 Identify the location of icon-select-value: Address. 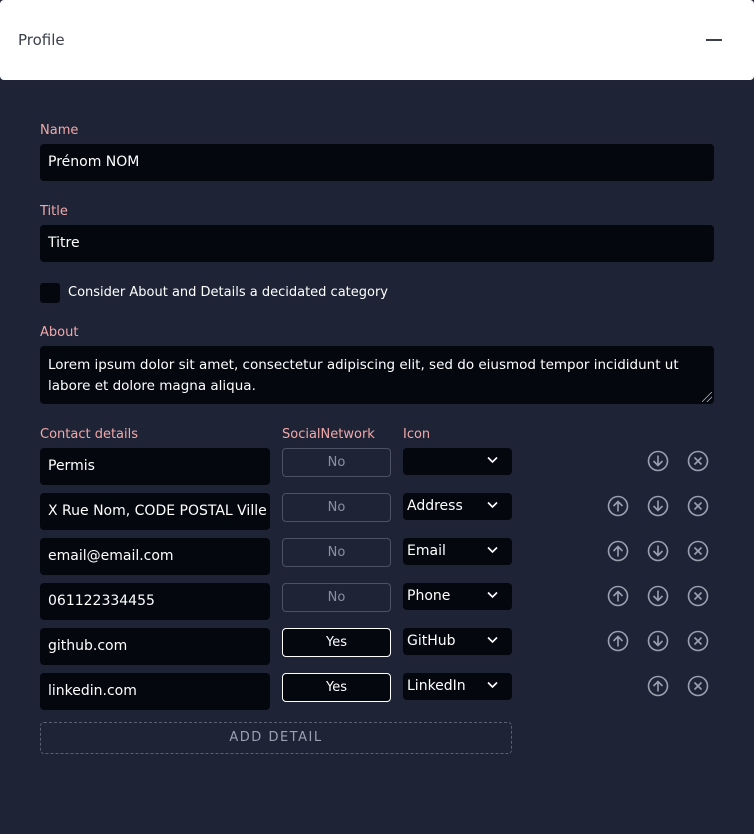
(435, 506).